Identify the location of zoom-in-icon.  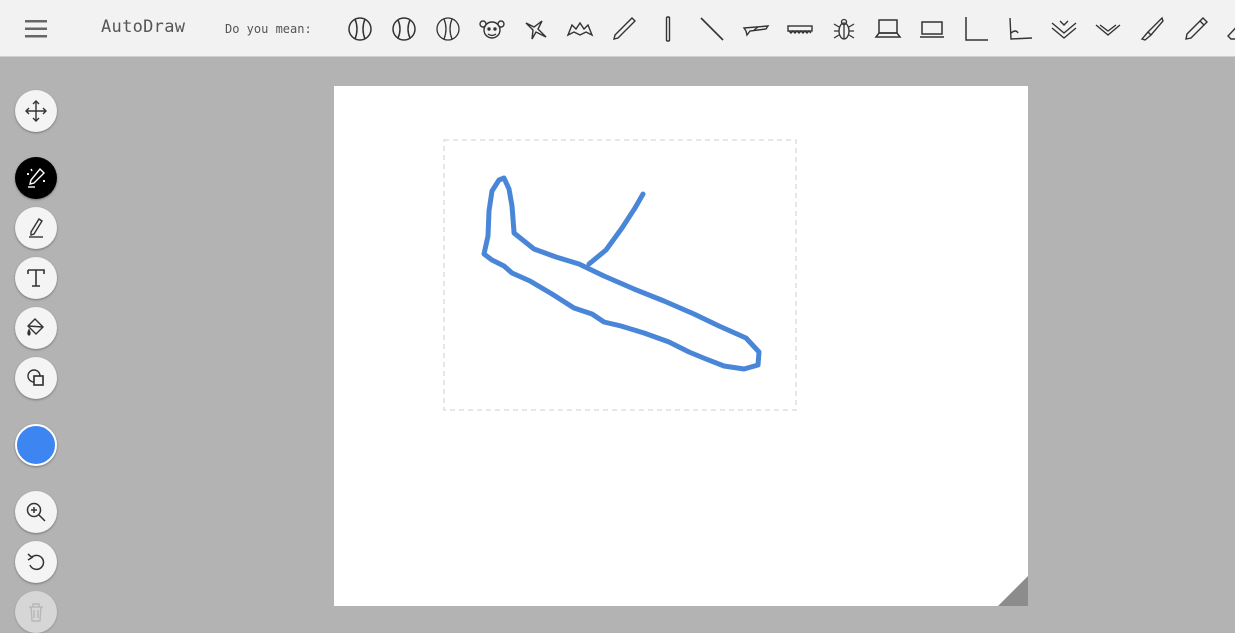
(36, 512).